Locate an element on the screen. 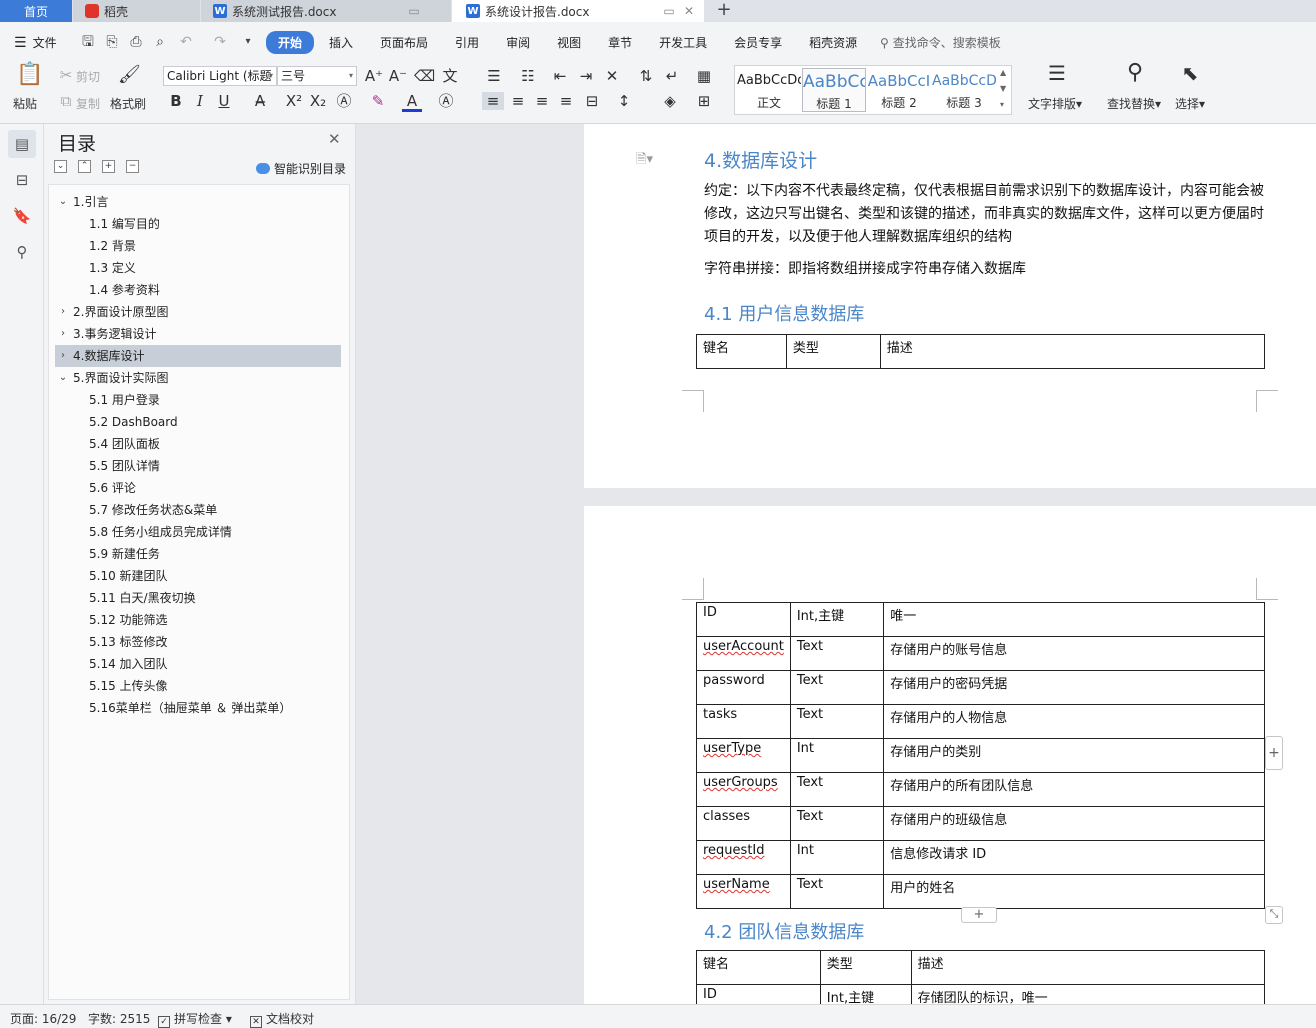 The width and height of the screenshot is (1316, 1028). font-shrink-icon: A⁻ is located at coordinates (398, 76).